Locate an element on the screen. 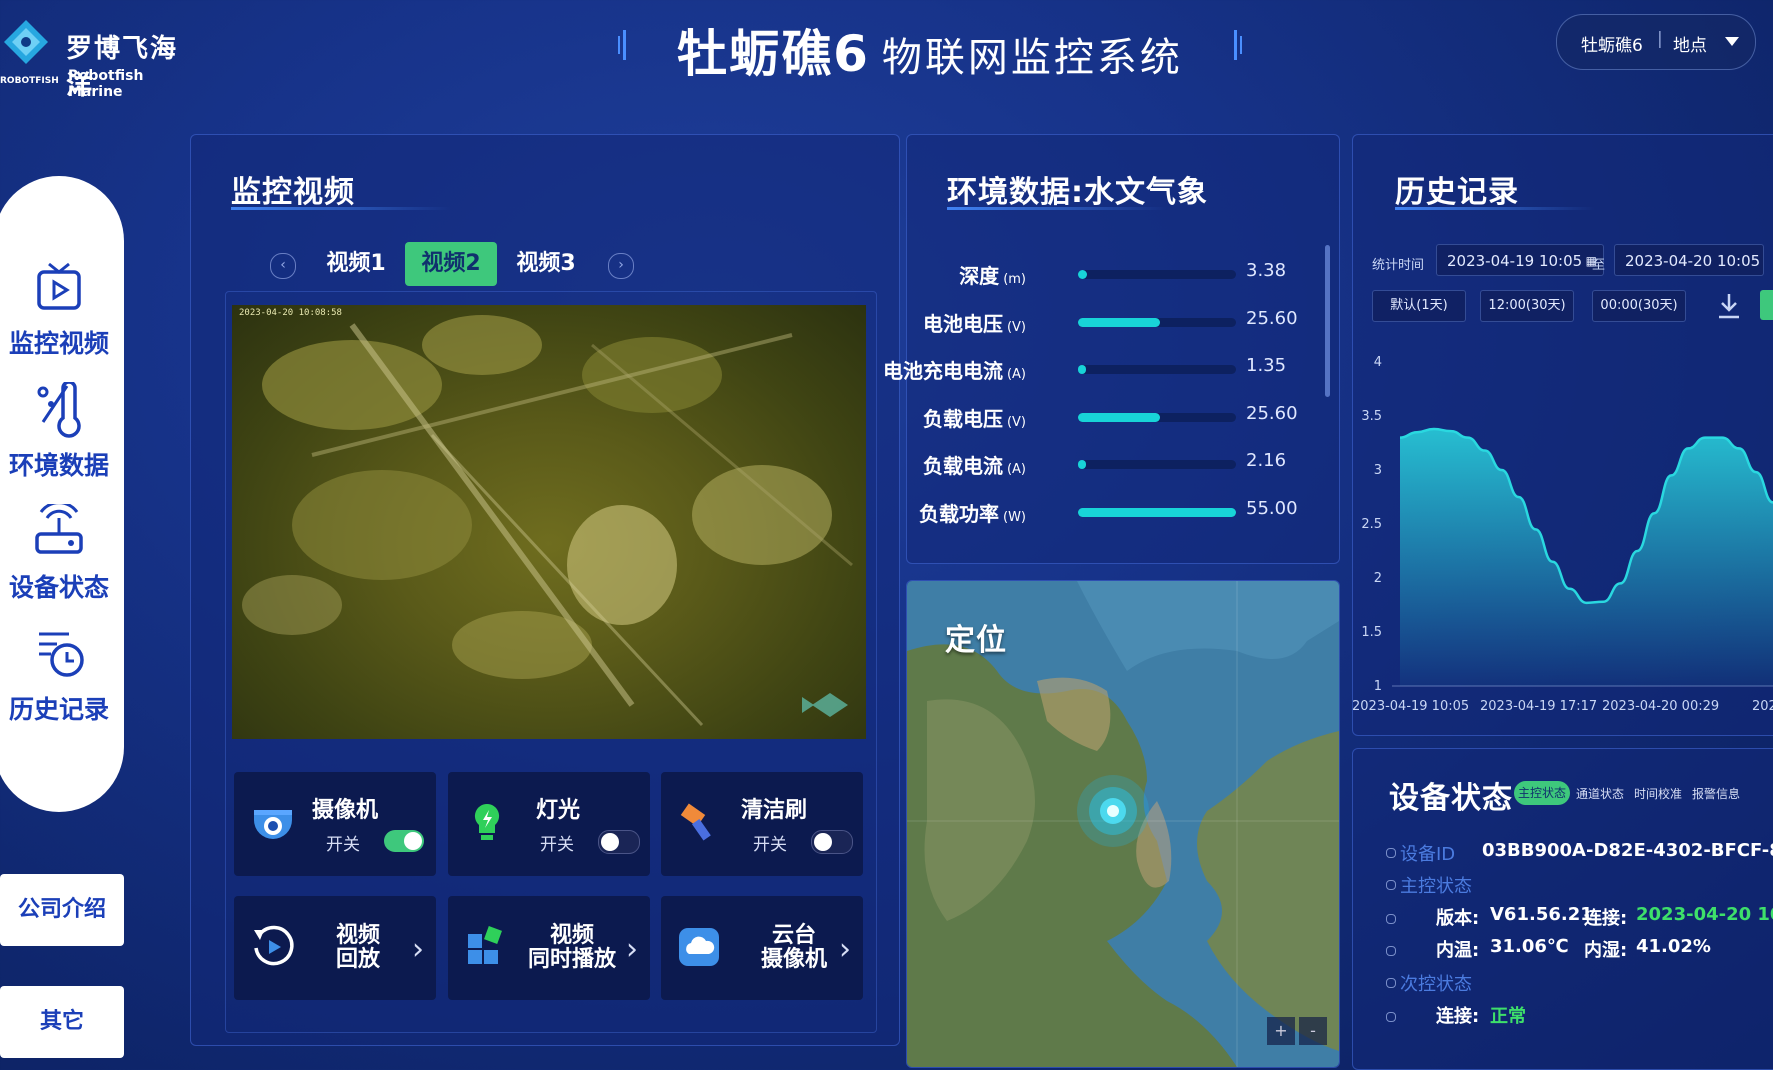 The image size is (1773, 1070). control-sub: 开关 is located at coordinates (557, 845).